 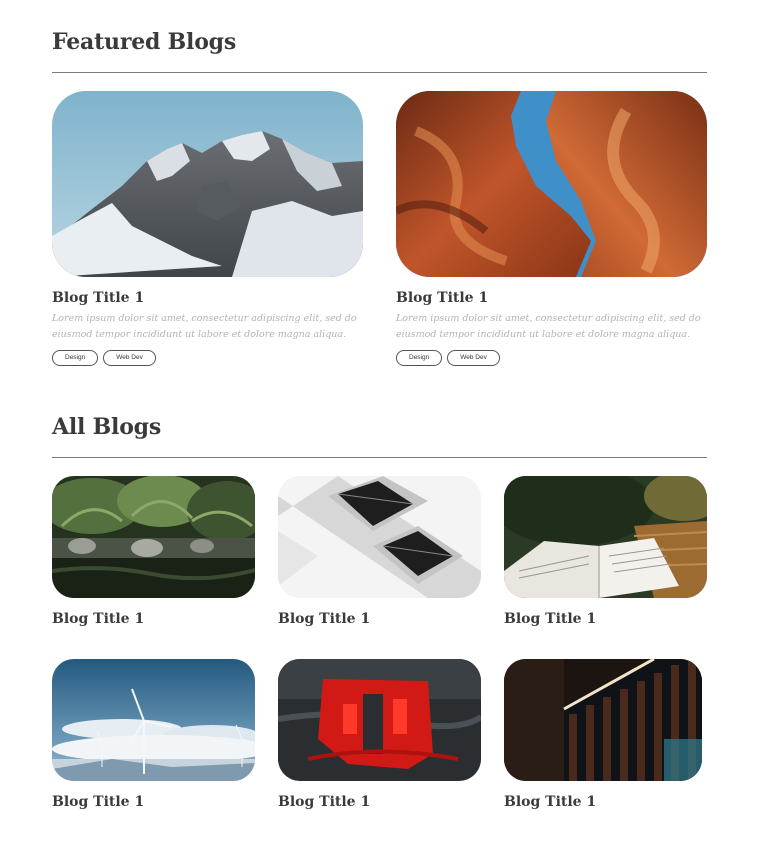 I want to click on blog-card-6: Blog Title 1, so click(x=605, y=736).